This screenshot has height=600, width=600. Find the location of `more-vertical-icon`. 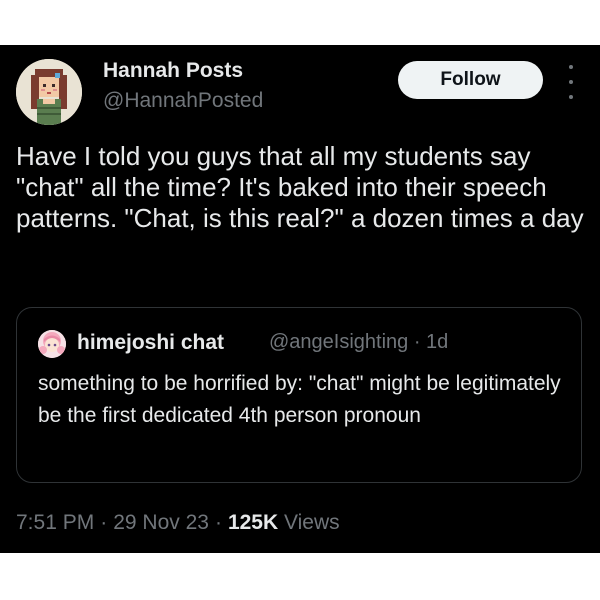

more-vertical-icon is located at coordinates (571, 82).